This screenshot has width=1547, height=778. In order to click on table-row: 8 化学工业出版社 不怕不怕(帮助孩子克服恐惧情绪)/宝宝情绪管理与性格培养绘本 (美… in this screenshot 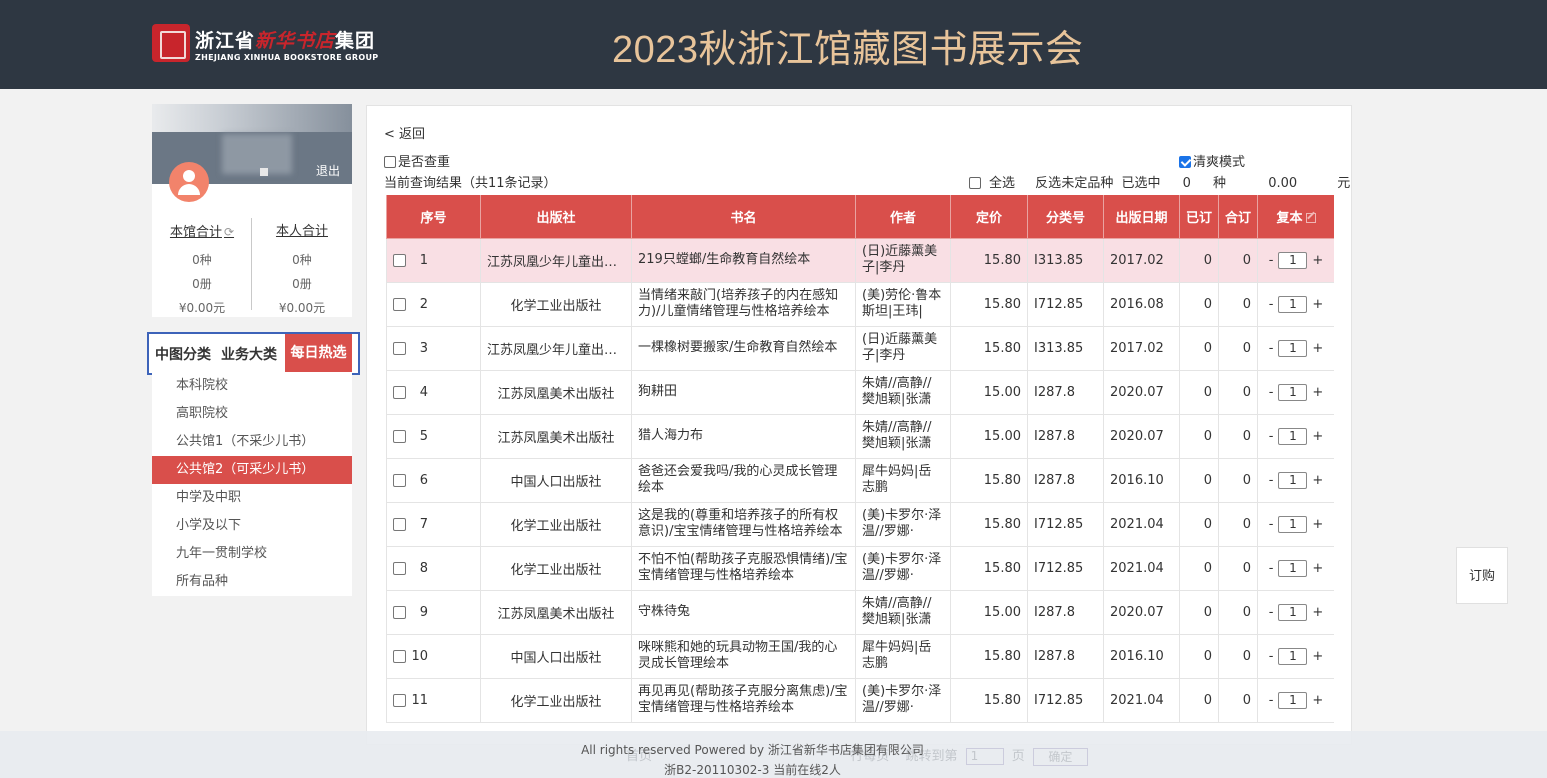, I will do `click(860, 568)`.